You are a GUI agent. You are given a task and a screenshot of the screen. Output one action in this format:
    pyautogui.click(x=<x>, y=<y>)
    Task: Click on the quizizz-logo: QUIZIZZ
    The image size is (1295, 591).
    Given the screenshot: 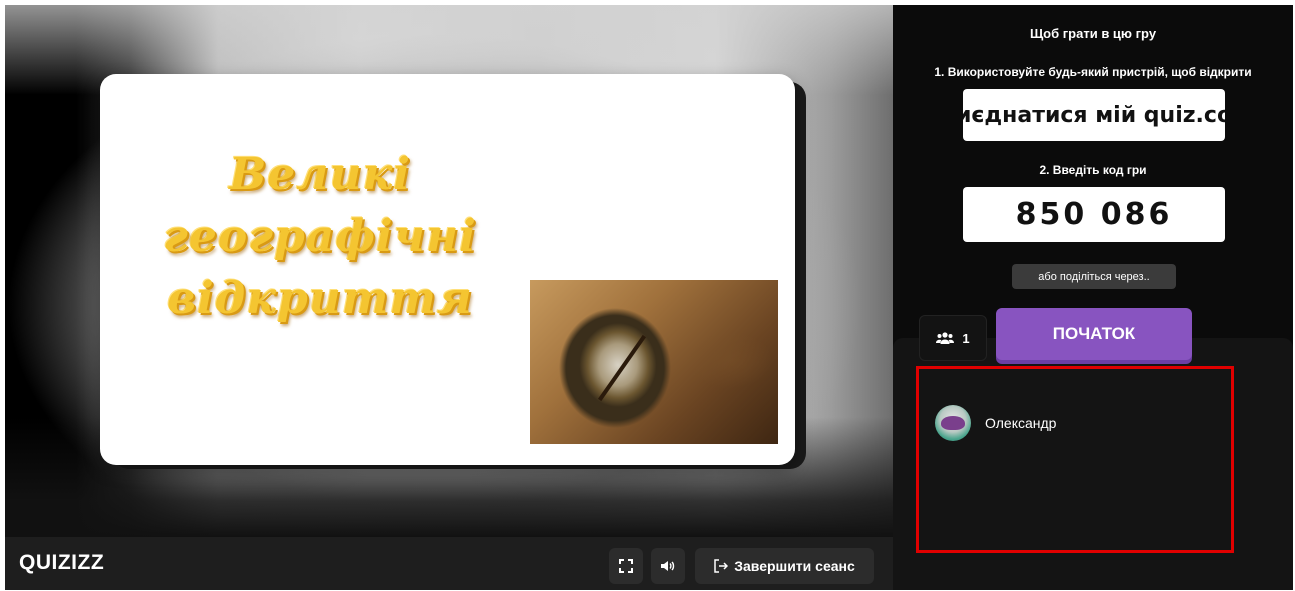 What is the action you would take?
    pyautogui.click(x=62, y=562)
    